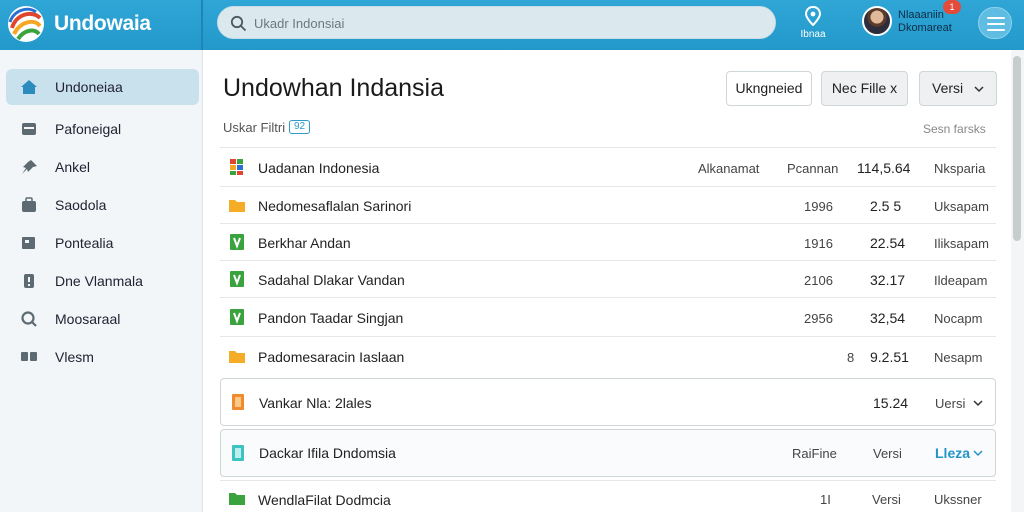  What do you see at coordinates (729, 168) in the screenshot?
I see `row-col1: Alkanamat` at bounding box center [729, 168].